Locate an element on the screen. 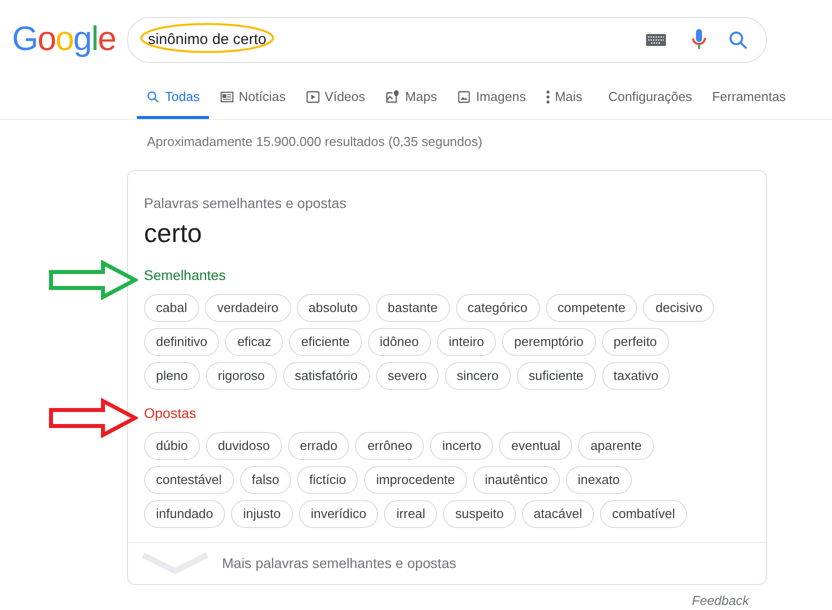 The height and width of the screenshot is (610, 832). word-chip: eficiente is located at coordinates (325, 342).